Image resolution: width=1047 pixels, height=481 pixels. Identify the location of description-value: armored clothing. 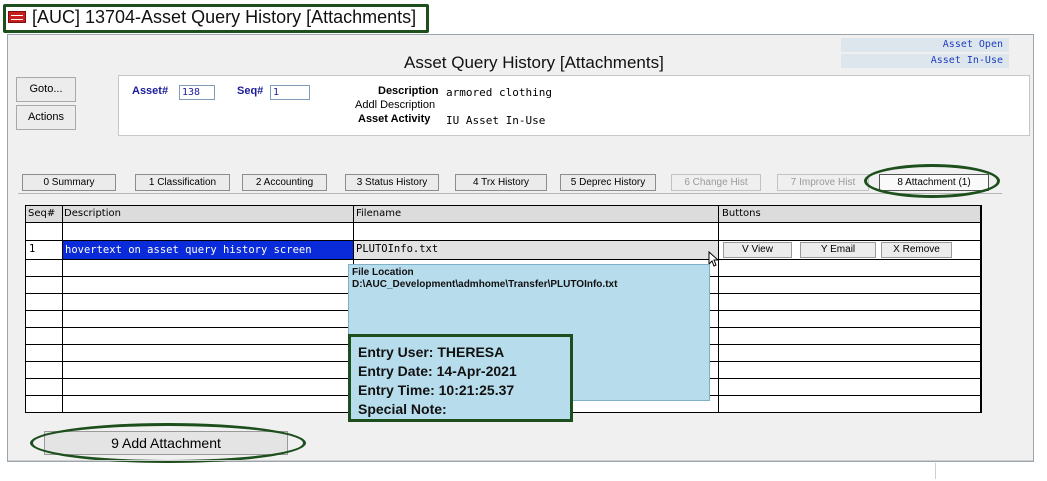
(499, 92).